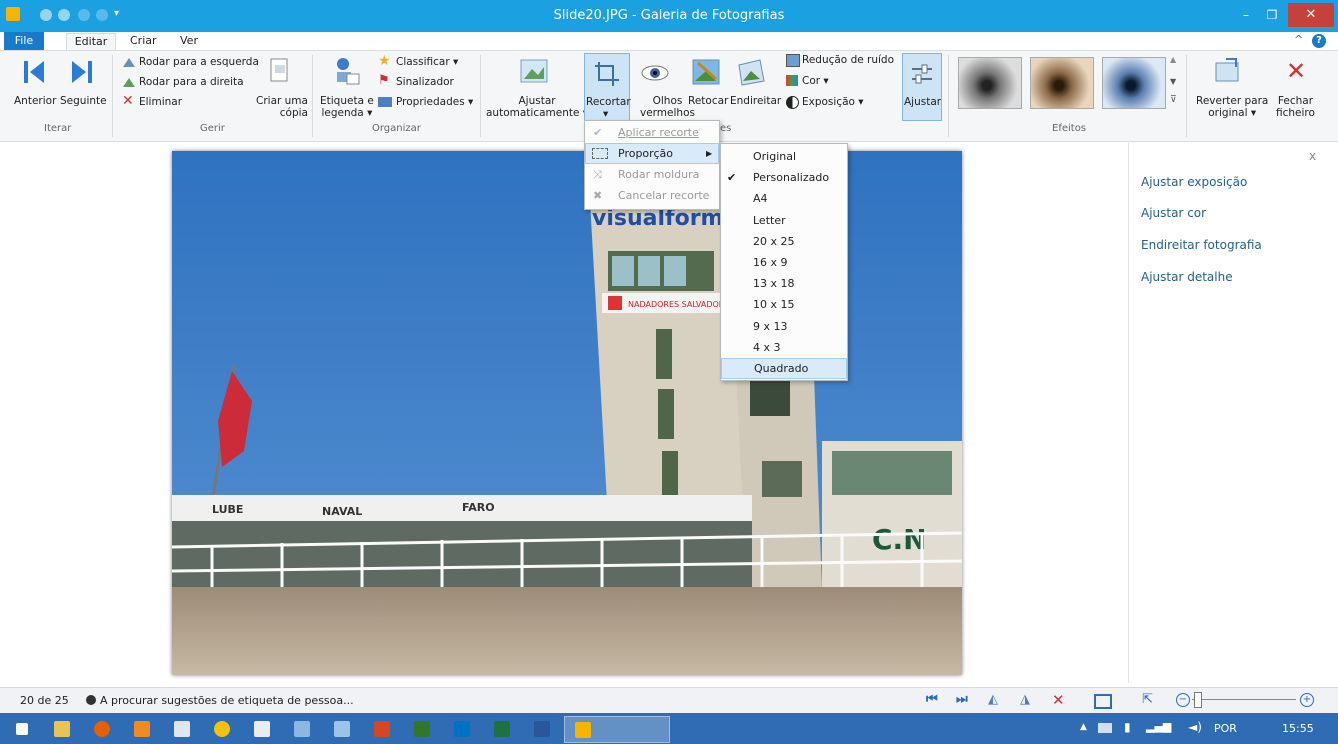 The width and height of the screenshot is (1338, 744). Describe the element at coordinates (1319, 41) in the screenshot. I see `help-icon: ?` at that location.